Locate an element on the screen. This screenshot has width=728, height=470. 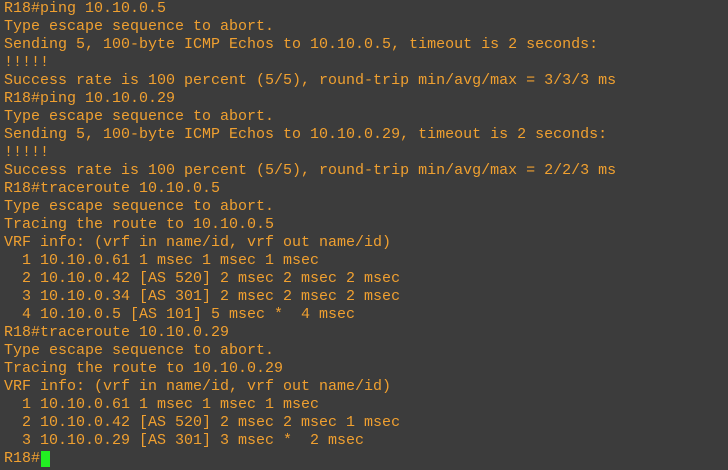
terminal-line: 3 10.10.0.29 [AS 301] 3 msec * 2 msec is located at coordinates (184, 440).